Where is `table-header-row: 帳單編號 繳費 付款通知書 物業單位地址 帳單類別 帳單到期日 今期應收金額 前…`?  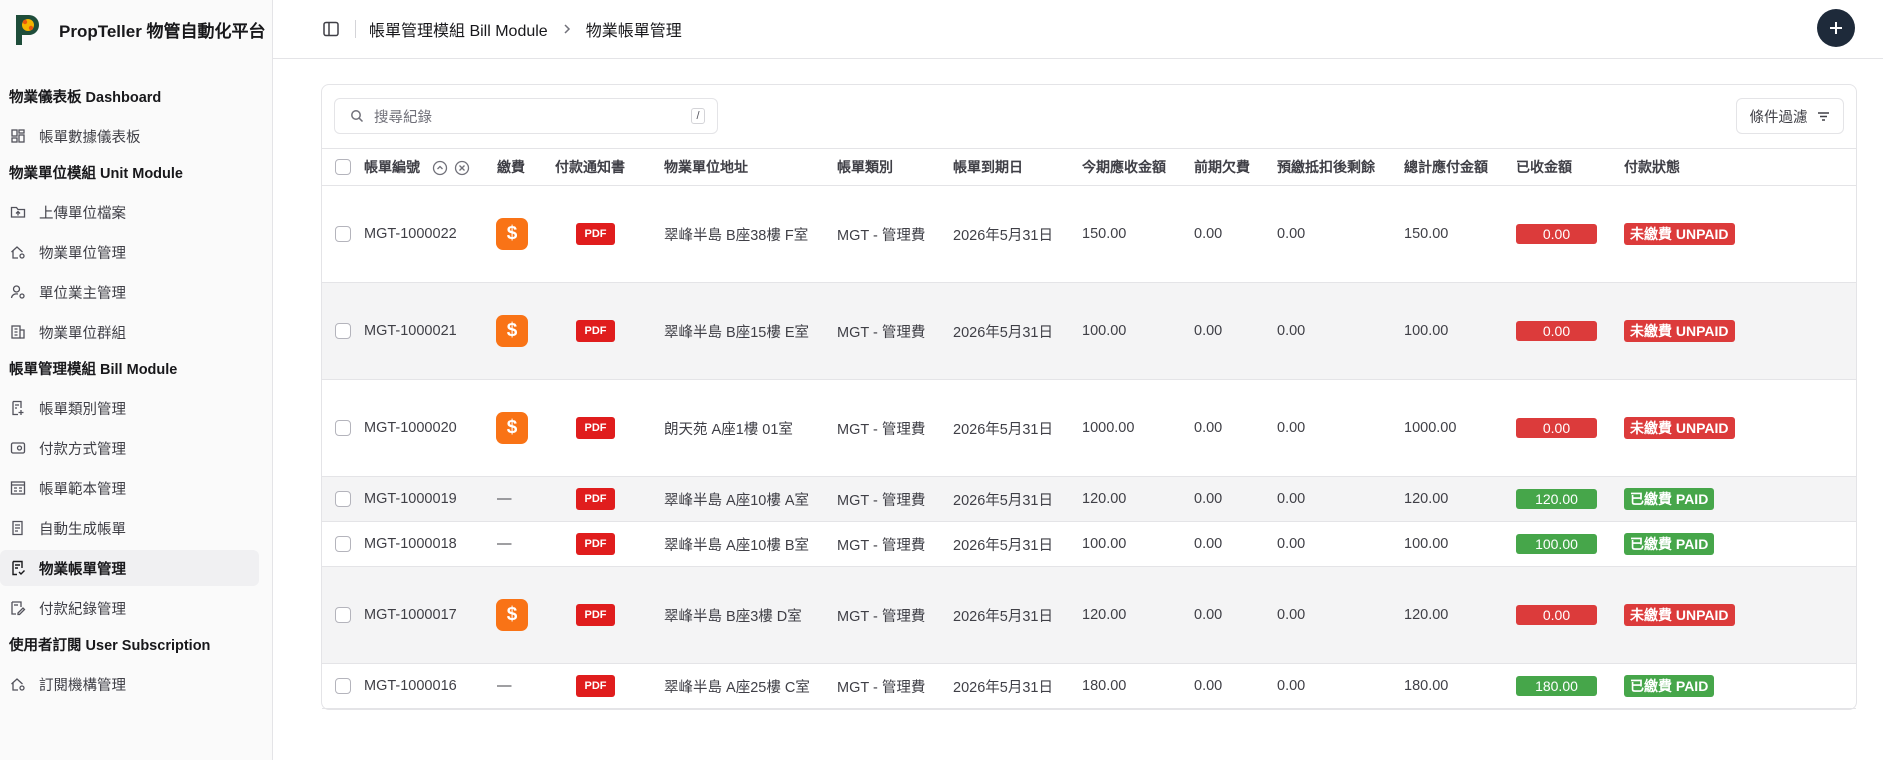
table-header-row: 帳單編號 繳費 付款通知書 物業單位地址 帳單類別 帳單到期日 今期應收金額 前… is located at coordinates (1089, 167).